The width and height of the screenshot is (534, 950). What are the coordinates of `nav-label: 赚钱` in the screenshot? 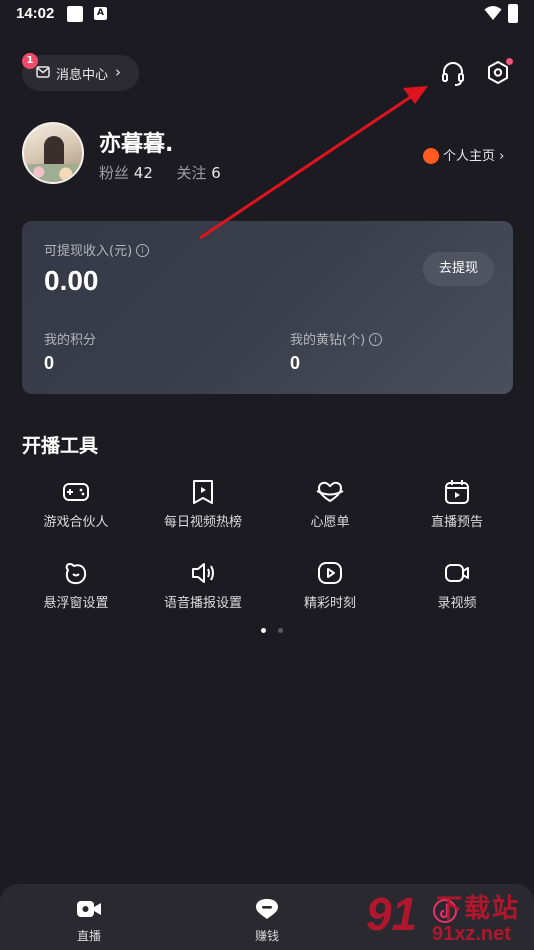 It's located at (266, 936).